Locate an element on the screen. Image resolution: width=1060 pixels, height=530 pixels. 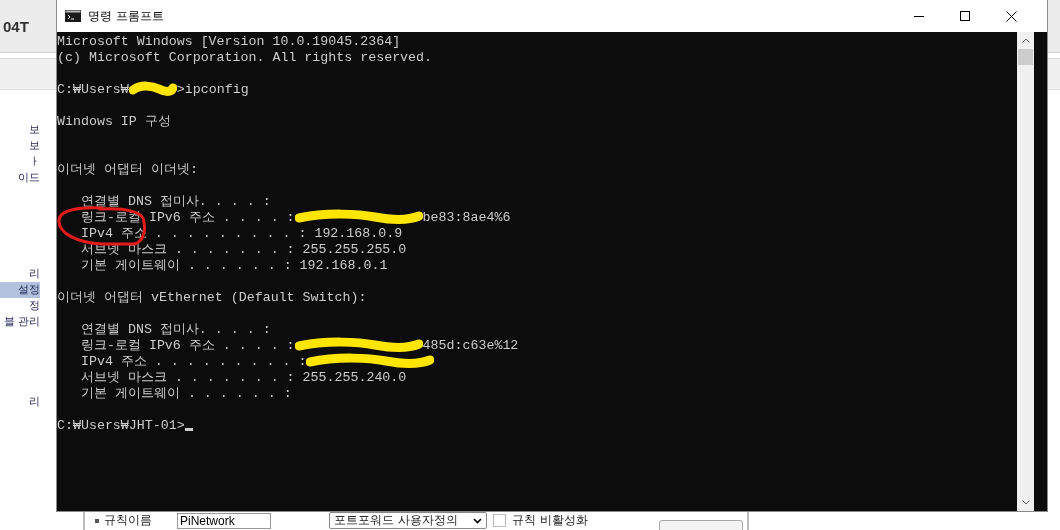
console-line: 서브넷 마스크 . . . . . . . : 255.255.240.0 is located at coordinates (243, 377).